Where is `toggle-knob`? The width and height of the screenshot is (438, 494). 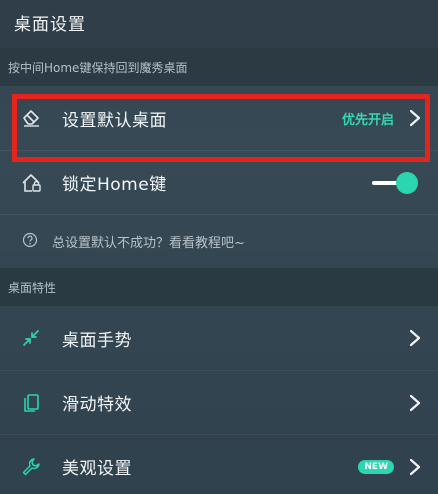 toggle-knob is located at coordinates (407, 182).